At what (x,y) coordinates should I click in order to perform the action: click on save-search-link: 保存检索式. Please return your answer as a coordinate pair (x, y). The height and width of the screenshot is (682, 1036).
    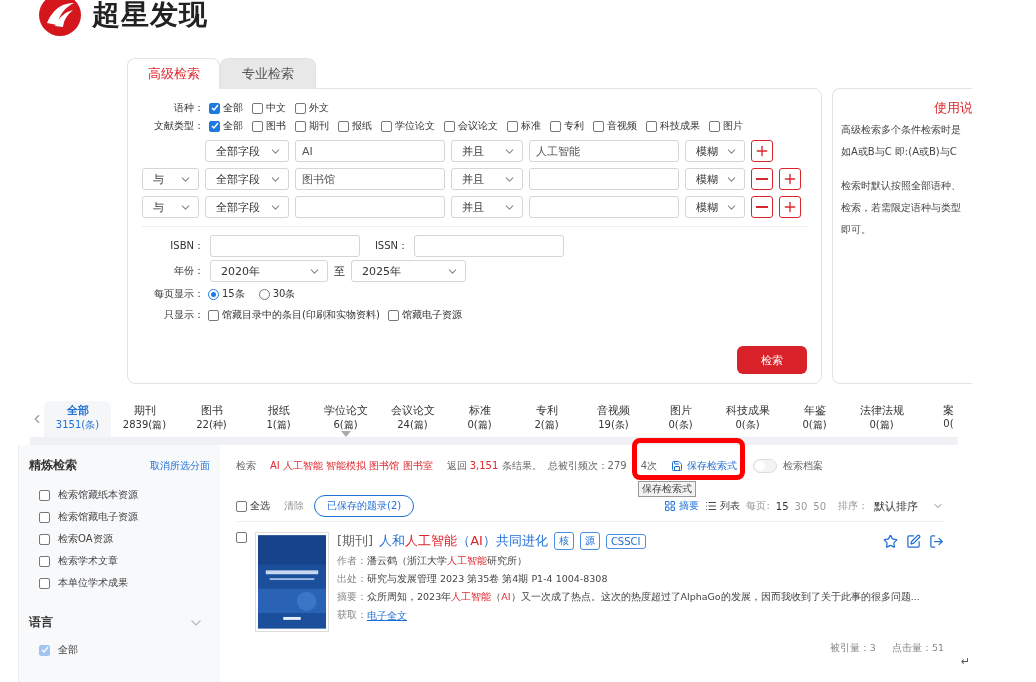
    Looking at the image, I should click on (704, 466).